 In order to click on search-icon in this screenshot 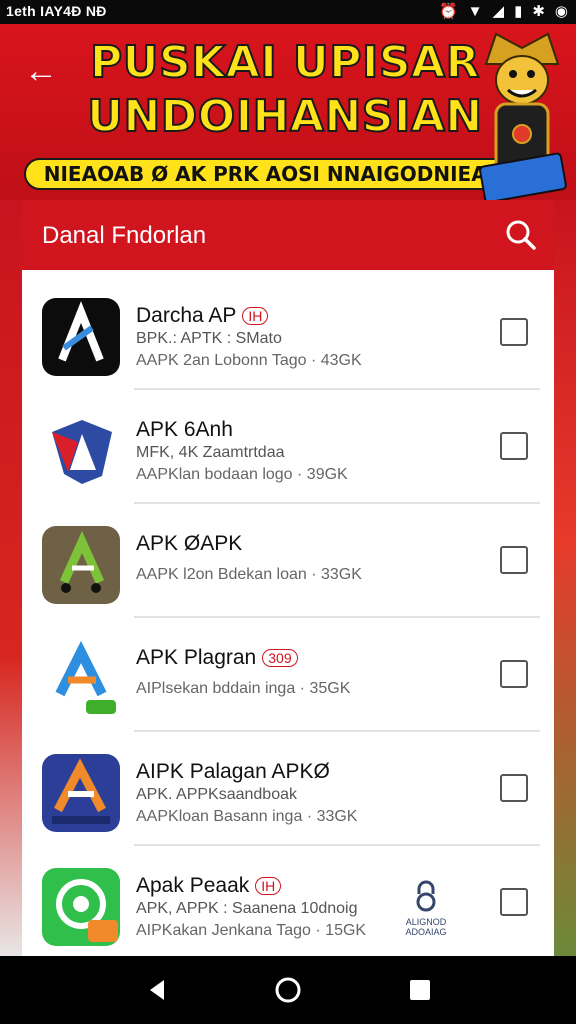, I will do `click(521, 235)`.